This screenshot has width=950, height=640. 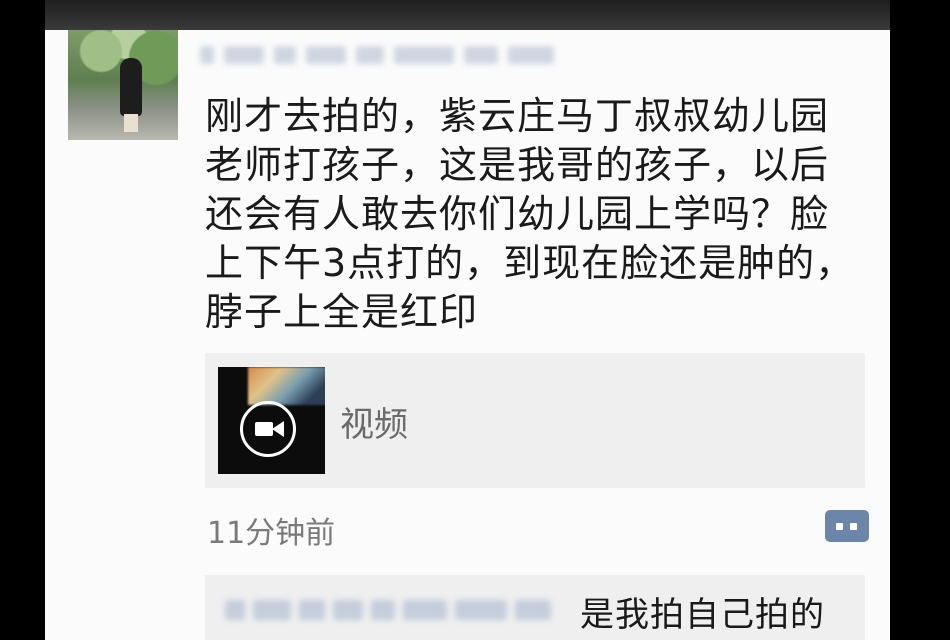 I want to click on post-line: 脖子上全是红印, so click(x=342, y=312).